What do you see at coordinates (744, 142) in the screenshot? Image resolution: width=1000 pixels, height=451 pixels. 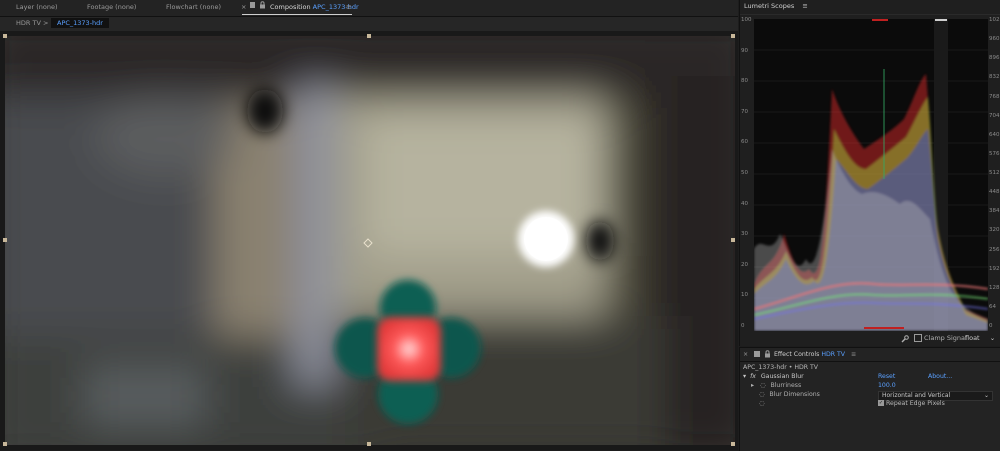 I see `scope-y-tick-left: 60` at bounding box center [744, 142].